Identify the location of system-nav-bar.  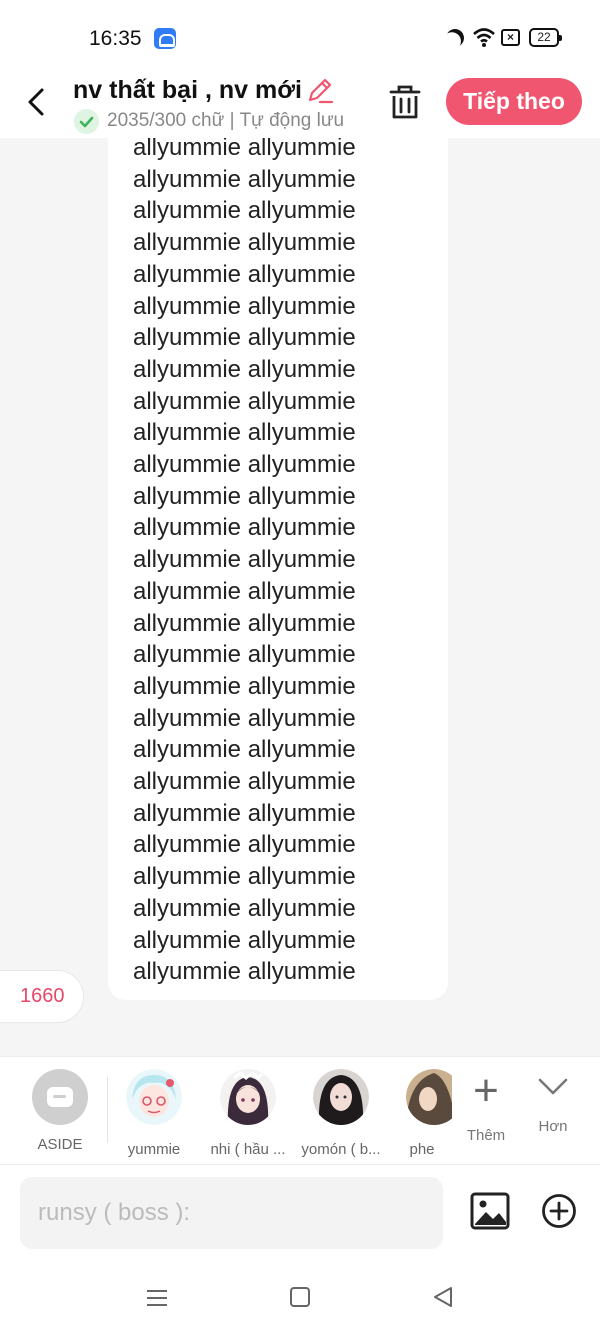
(300, 1298).